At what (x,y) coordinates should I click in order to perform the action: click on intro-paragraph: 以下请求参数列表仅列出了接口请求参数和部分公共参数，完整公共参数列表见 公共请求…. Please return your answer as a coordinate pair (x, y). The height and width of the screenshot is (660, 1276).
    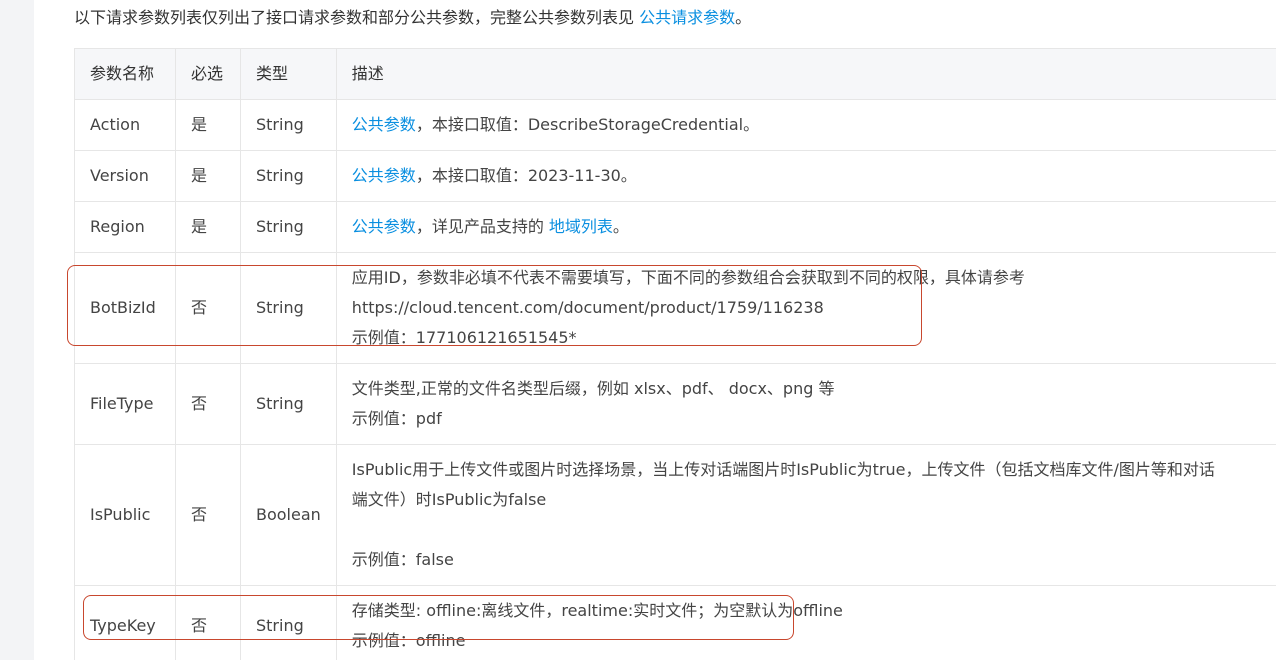
    Looking at the image, I should click on (412, 18).